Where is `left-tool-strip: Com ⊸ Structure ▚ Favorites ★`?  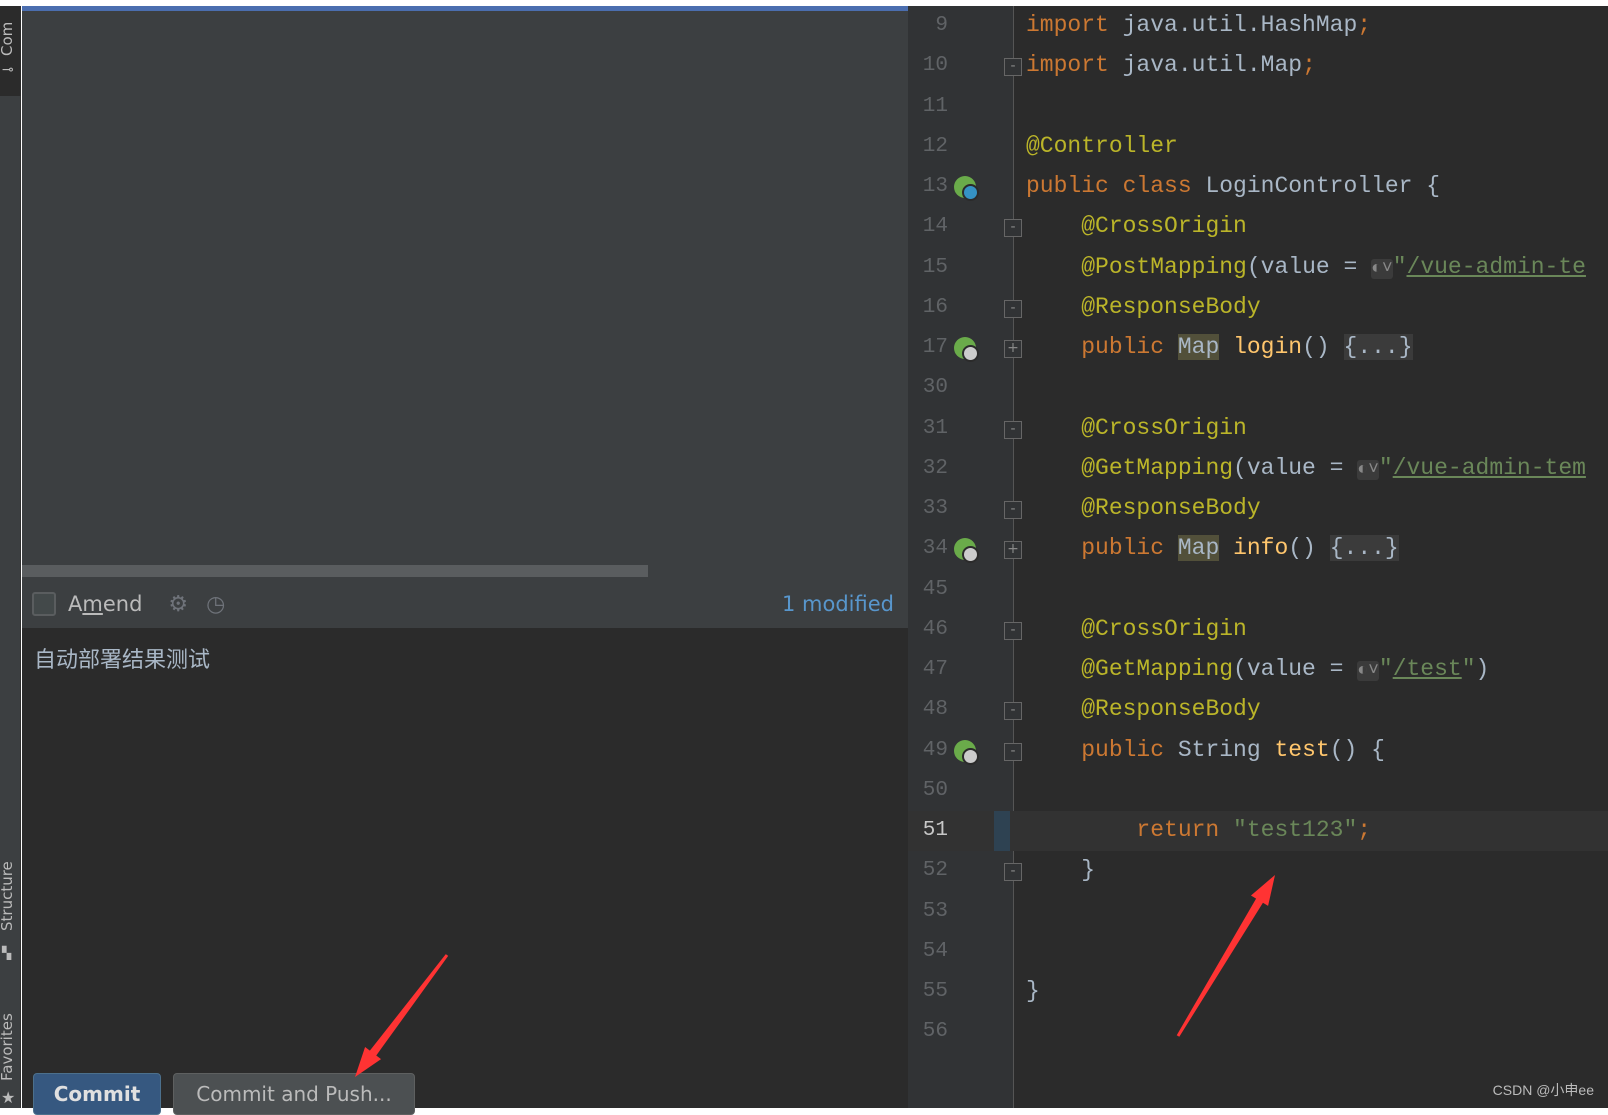 left-tool-strip: Com ⊸ Structure ▚ Favorites ★ is located at coordinates (10, 557).